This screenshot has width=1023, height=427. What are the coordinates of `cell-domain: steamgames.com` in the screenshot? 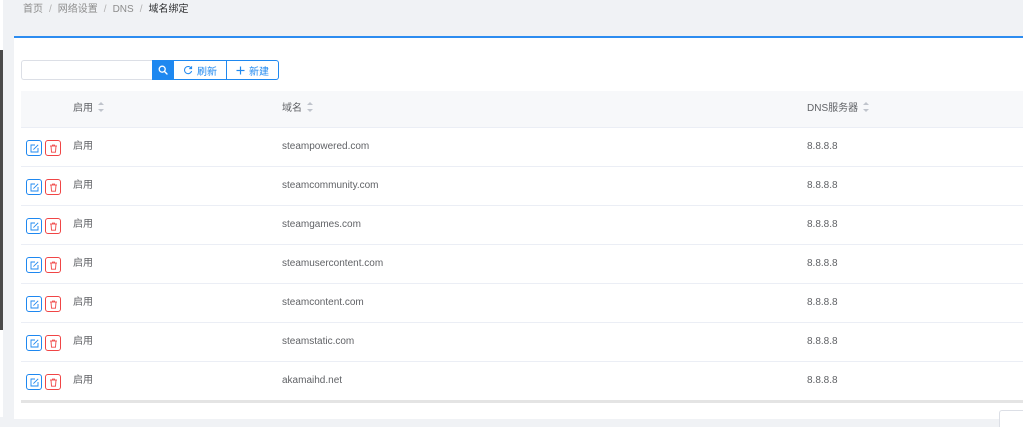 It's located at (321, 224).